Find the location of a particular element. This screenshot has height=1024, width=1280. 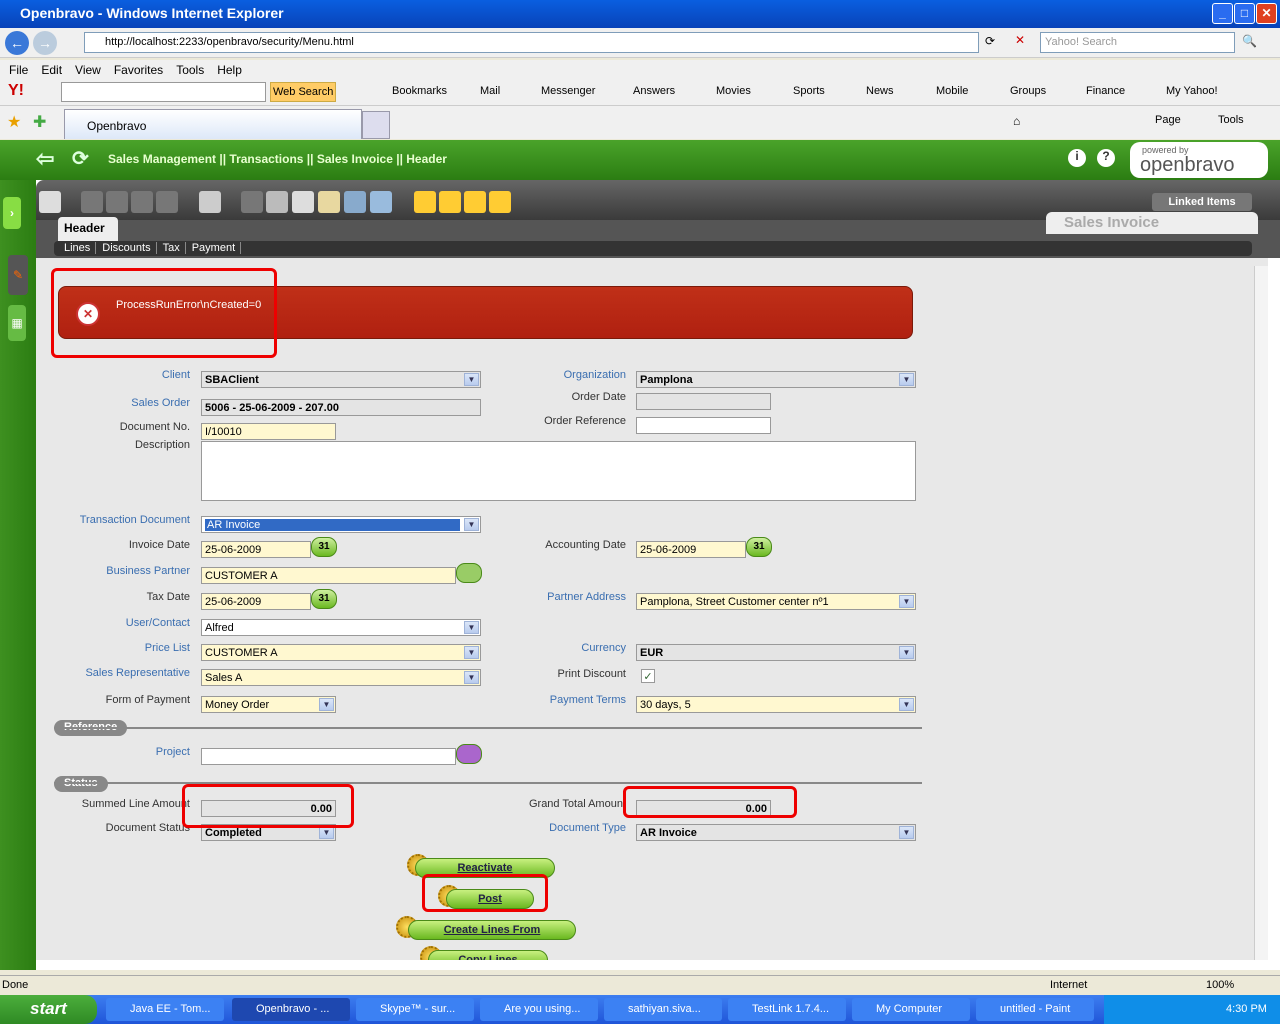

info-icon: i is located at coordinates (1077, 158).